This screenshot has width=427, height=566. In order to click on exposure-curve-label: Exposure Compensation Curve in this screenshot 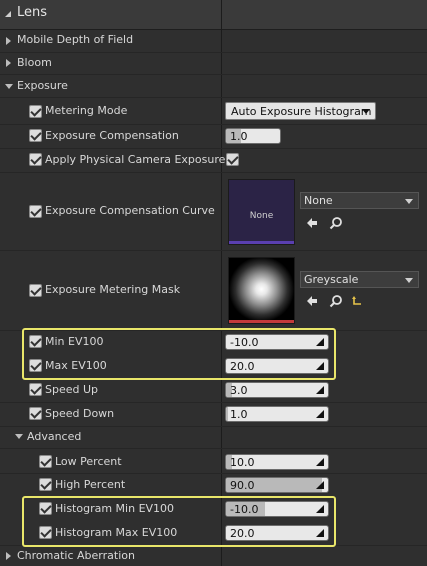, I will do `click(130, 210)`.